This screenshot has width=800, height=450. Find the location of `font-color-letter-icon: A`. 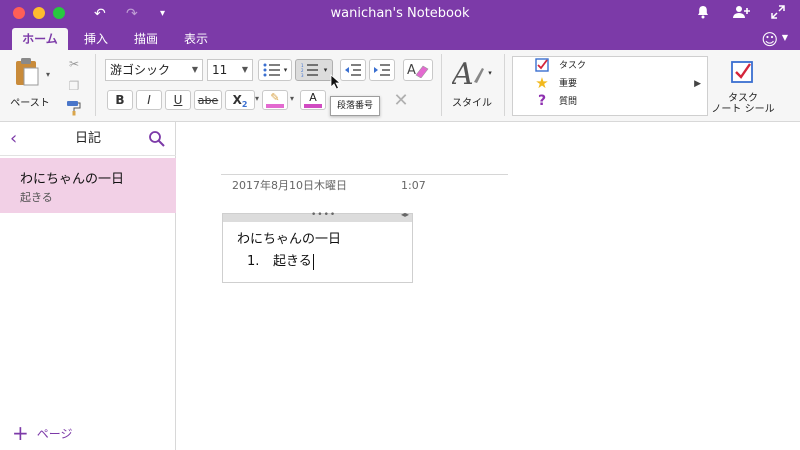

font-color-letter-icon: A is located at coordinates (313, 97).